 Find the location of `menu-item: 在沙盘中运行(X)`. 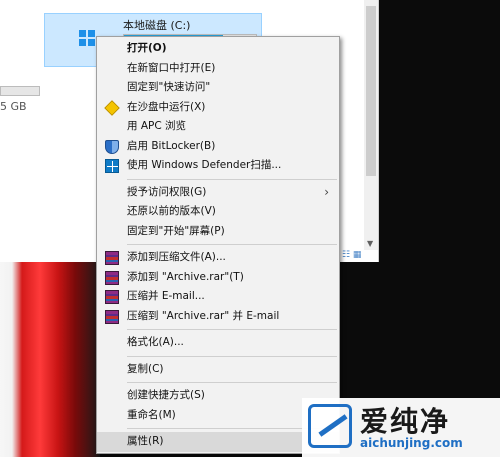

menu-item: 在沙盘中运行(X) is located at coordinates (218, 108).